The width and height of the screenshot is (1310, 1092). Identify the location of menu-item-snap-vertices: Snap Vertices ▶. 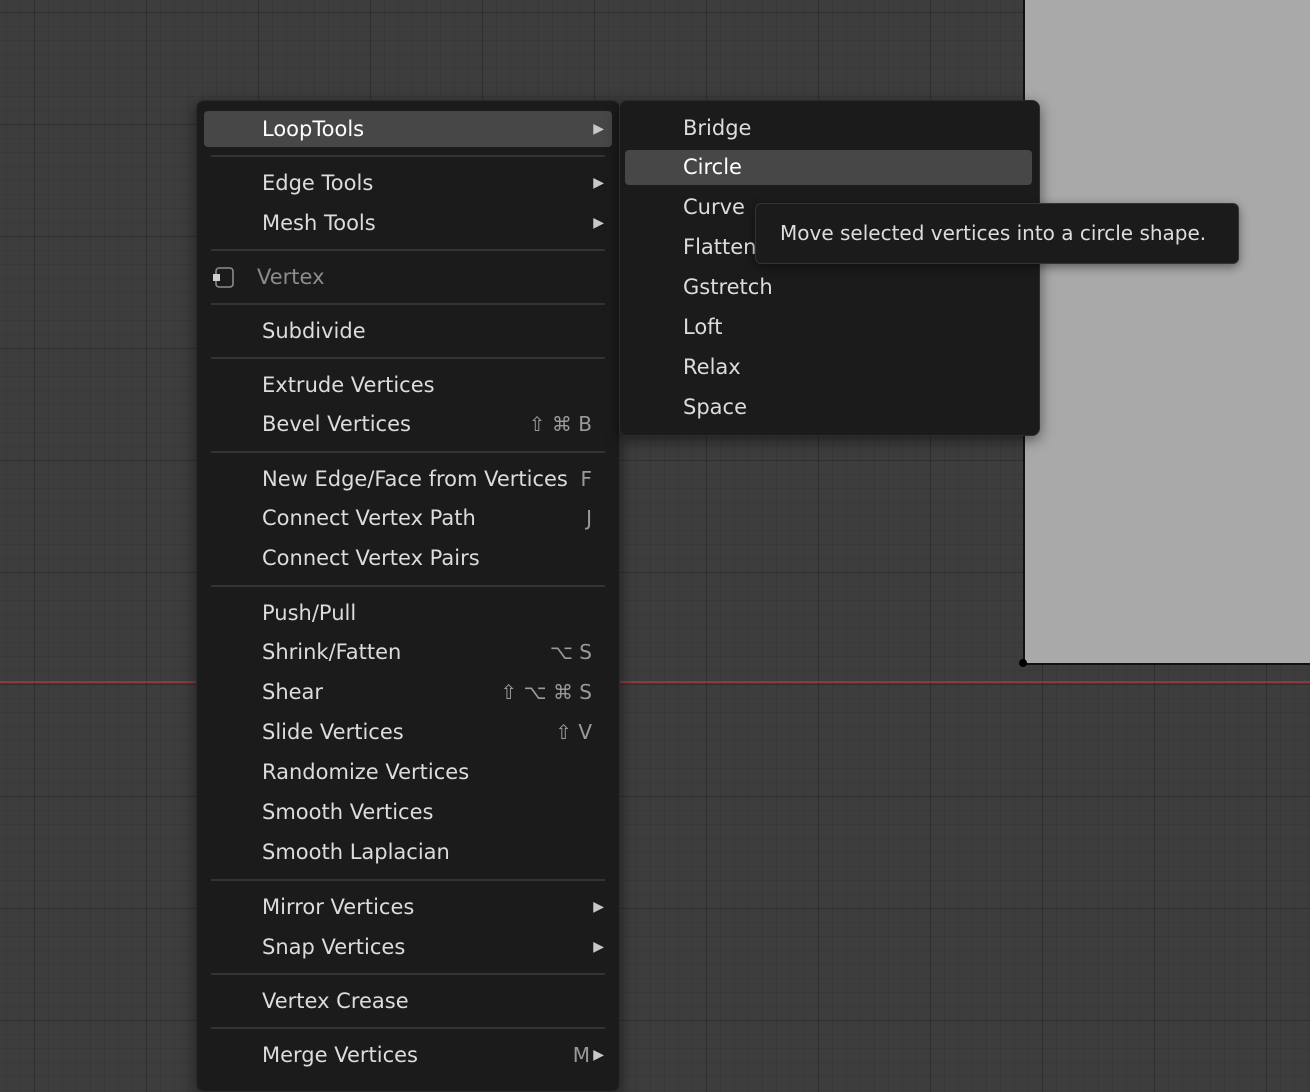
(408, 947).